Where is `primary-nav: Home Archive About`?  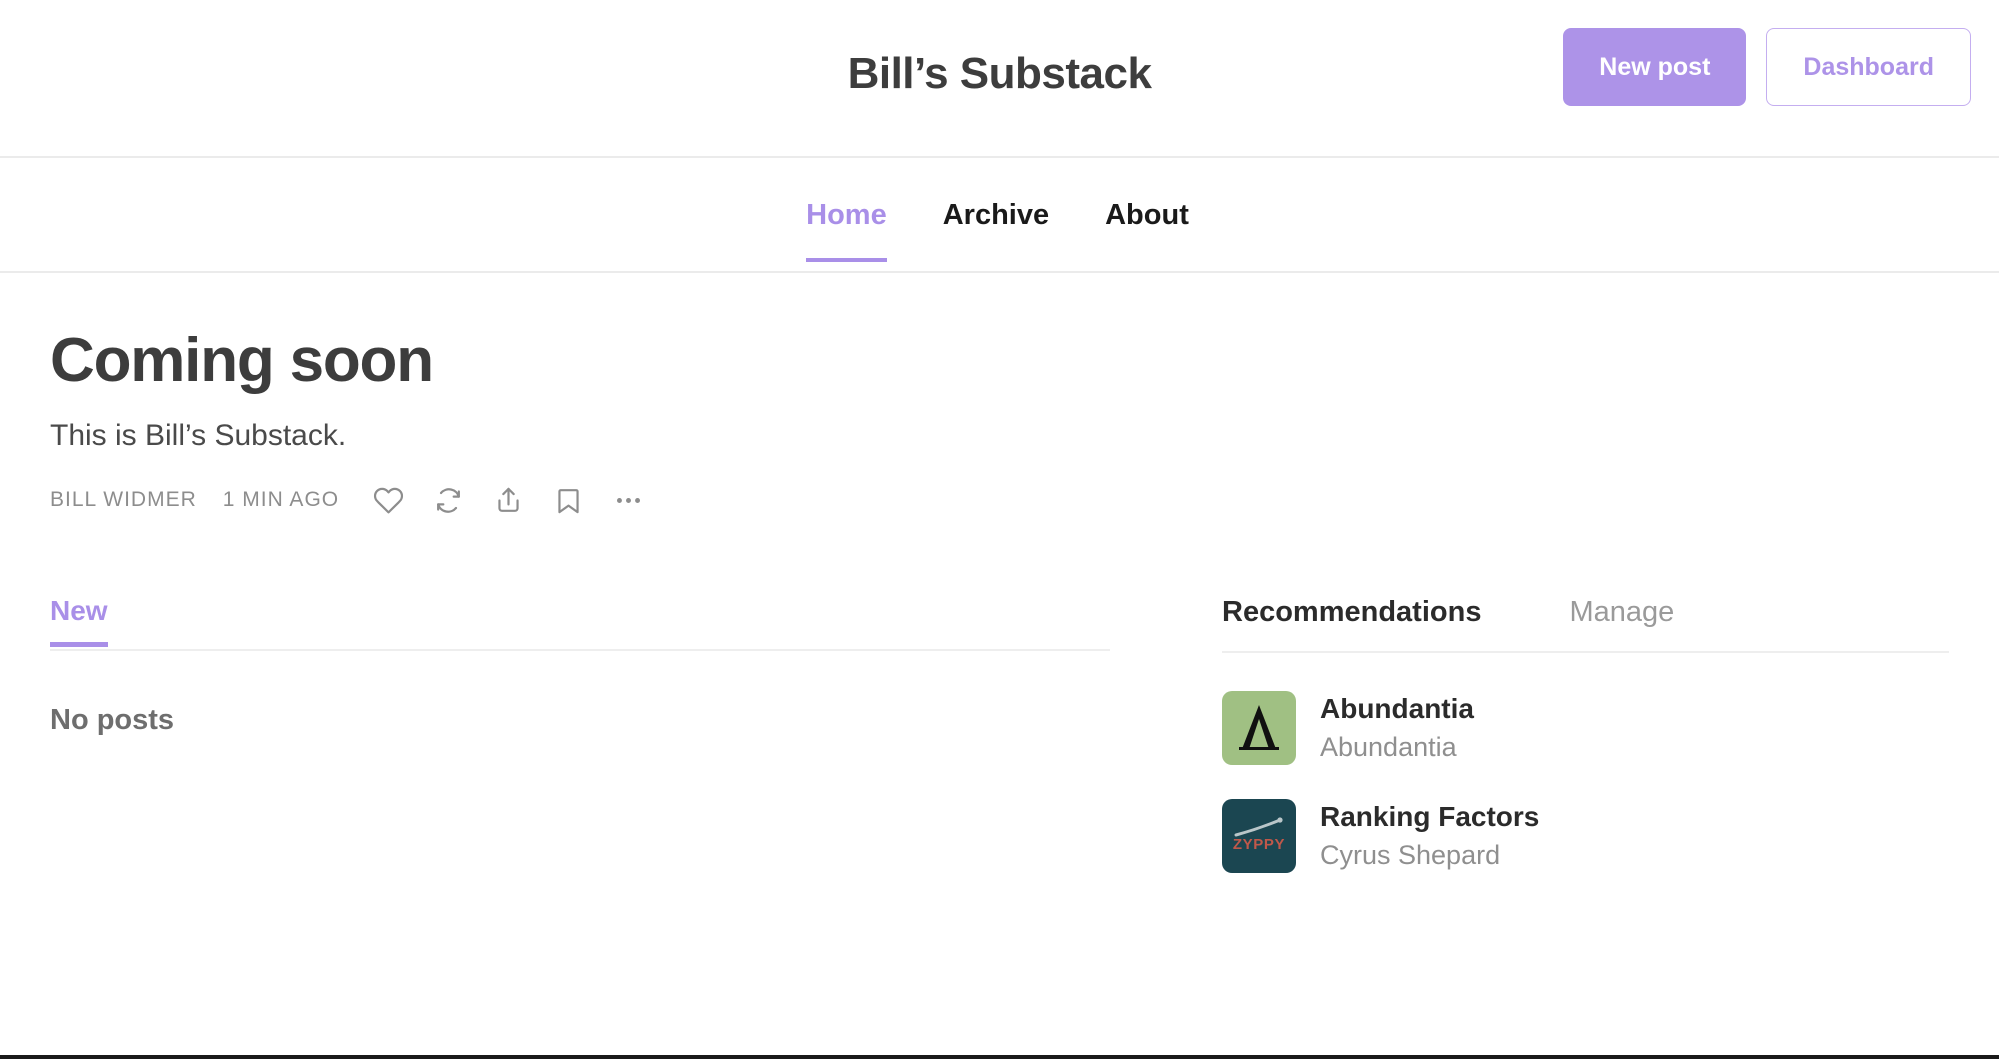 primary-nav: Home Archive About is located at coordinates (999, 215).